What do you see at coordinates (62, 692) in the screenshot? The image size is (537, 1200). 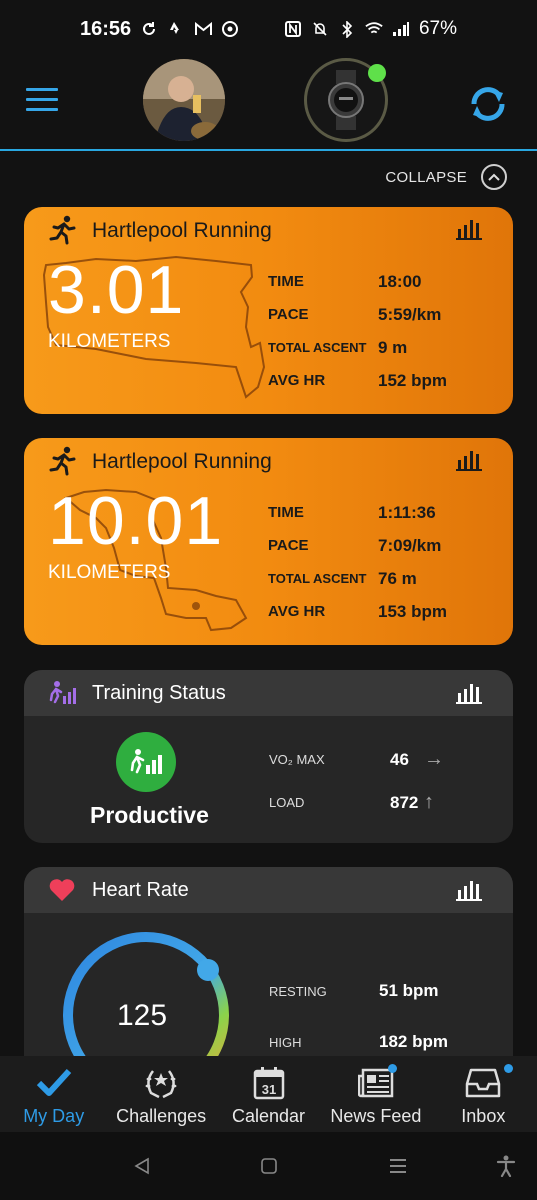 I see `training-status-icon` at bounding box center [62, 692].